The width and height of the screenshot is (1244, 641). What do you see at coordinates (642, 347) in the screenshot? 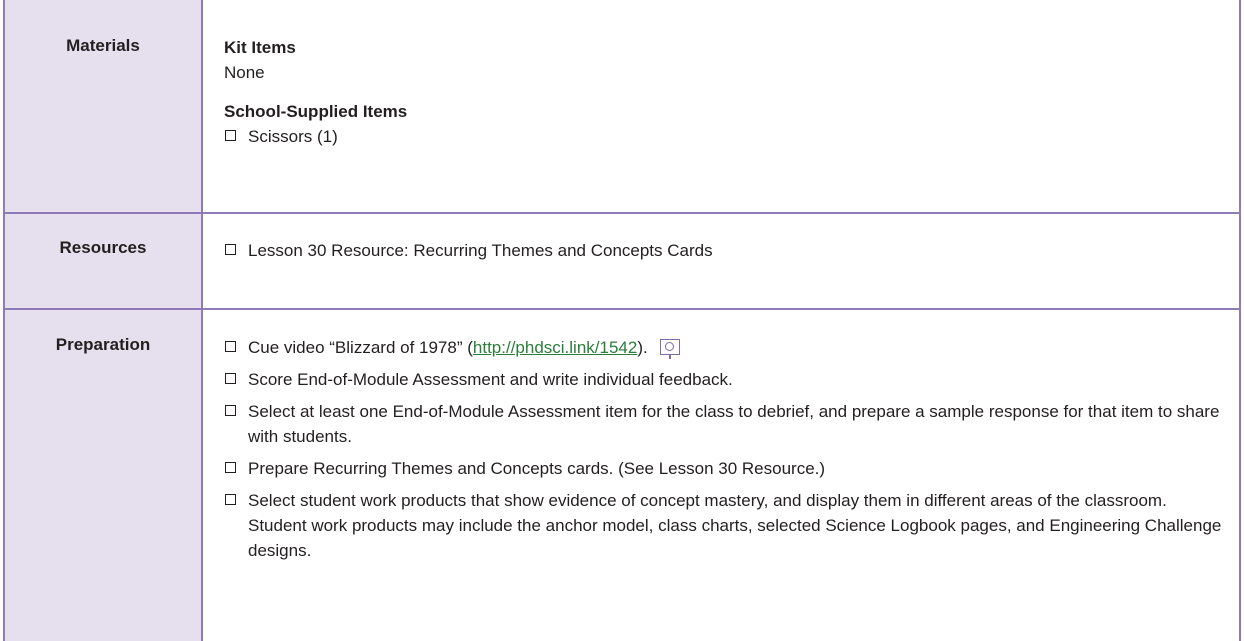
I see `video-item-suffix: ).` at bounding box center [642, 347].